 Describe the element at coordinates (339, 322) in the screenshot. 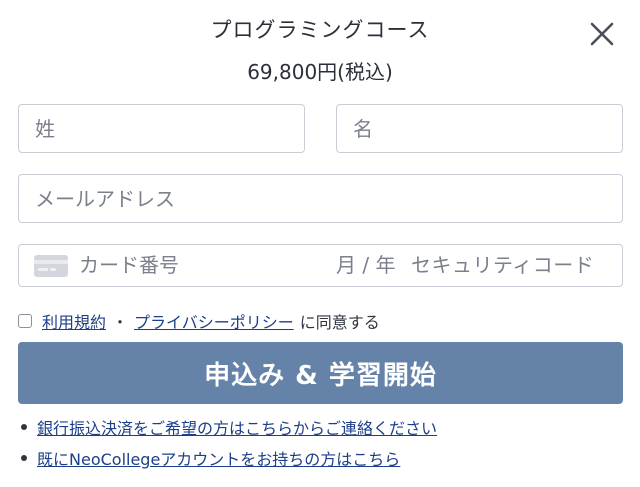

I see `agreement-suffix: に同意する` at that location.